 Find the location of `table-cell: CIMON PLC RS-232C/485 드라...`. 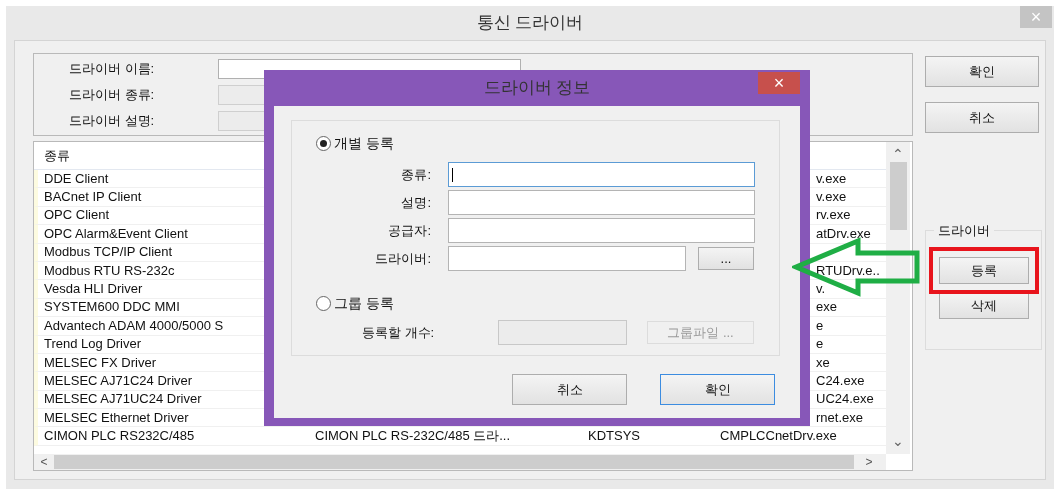

table-cell: CIMON PLC RS-232C/485 드라... is located at coordinates (413, 436).